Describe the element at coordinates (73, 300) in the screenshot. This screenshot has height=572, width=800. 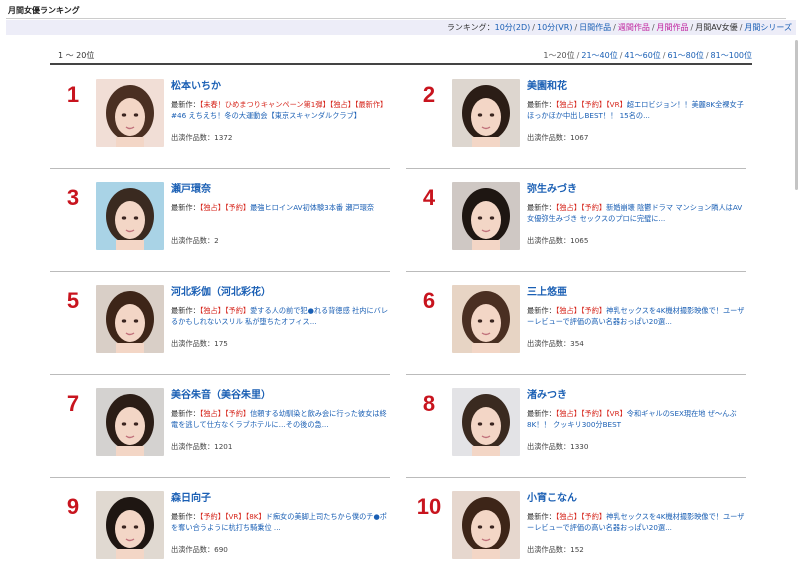
I see `rank-number: 5` at that location.